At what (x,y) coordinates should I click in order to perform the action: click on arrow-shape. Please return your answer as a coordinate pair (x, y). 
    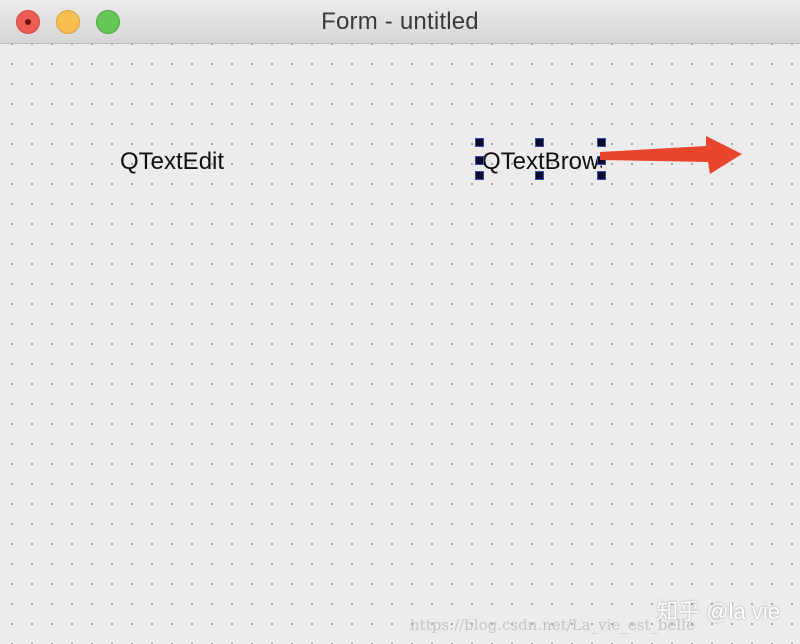
    Looking at the image, I should click on (671, 155).